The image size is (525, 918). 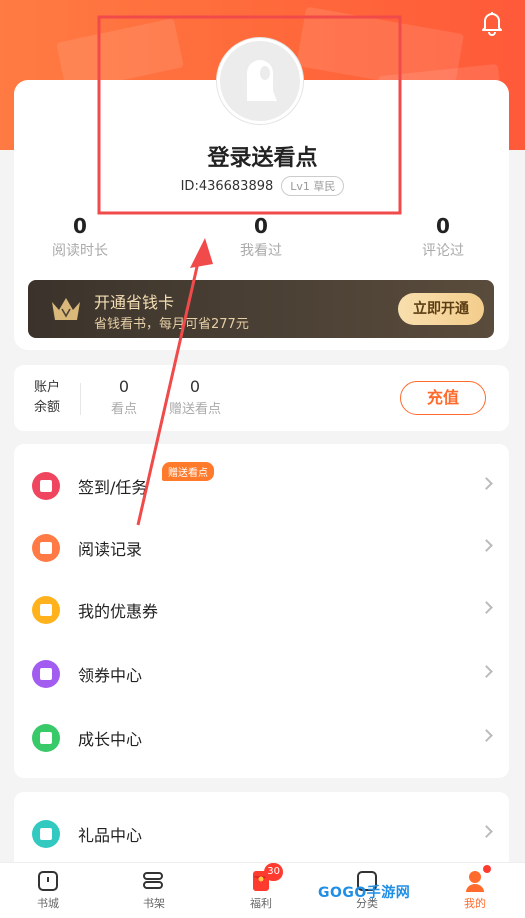 I want to click on menu-item-checkin-tasks: 签到/任务 赠送看点, so click(x=261, y=486).